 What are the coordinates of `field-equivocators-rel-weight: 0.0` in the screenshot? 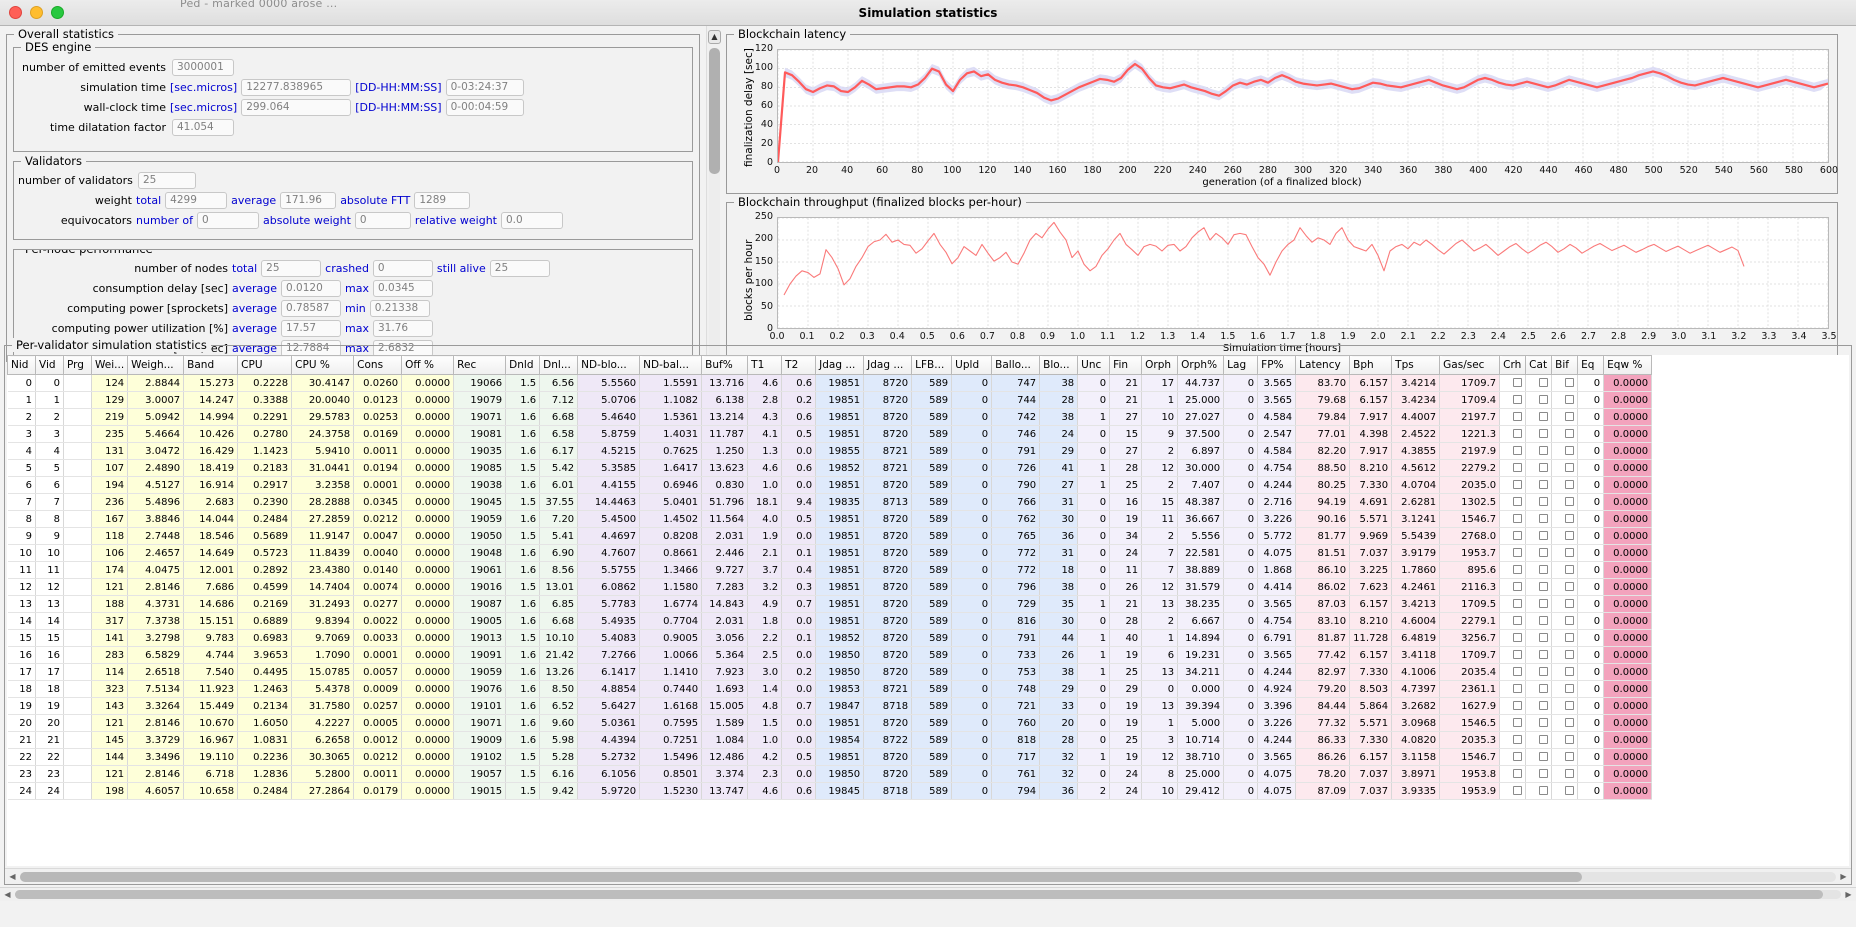 It's located at (532, 220).